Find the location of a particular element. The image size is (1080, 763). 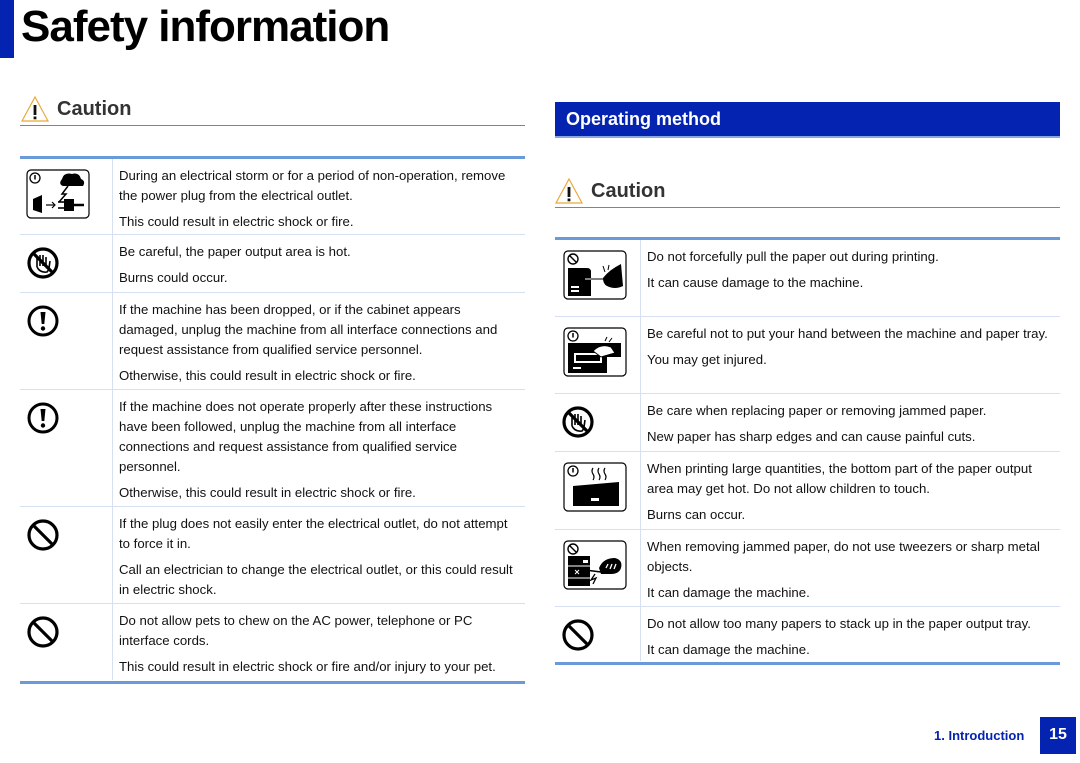

no-pull-paper-icon is located at coordinates (595, 275).